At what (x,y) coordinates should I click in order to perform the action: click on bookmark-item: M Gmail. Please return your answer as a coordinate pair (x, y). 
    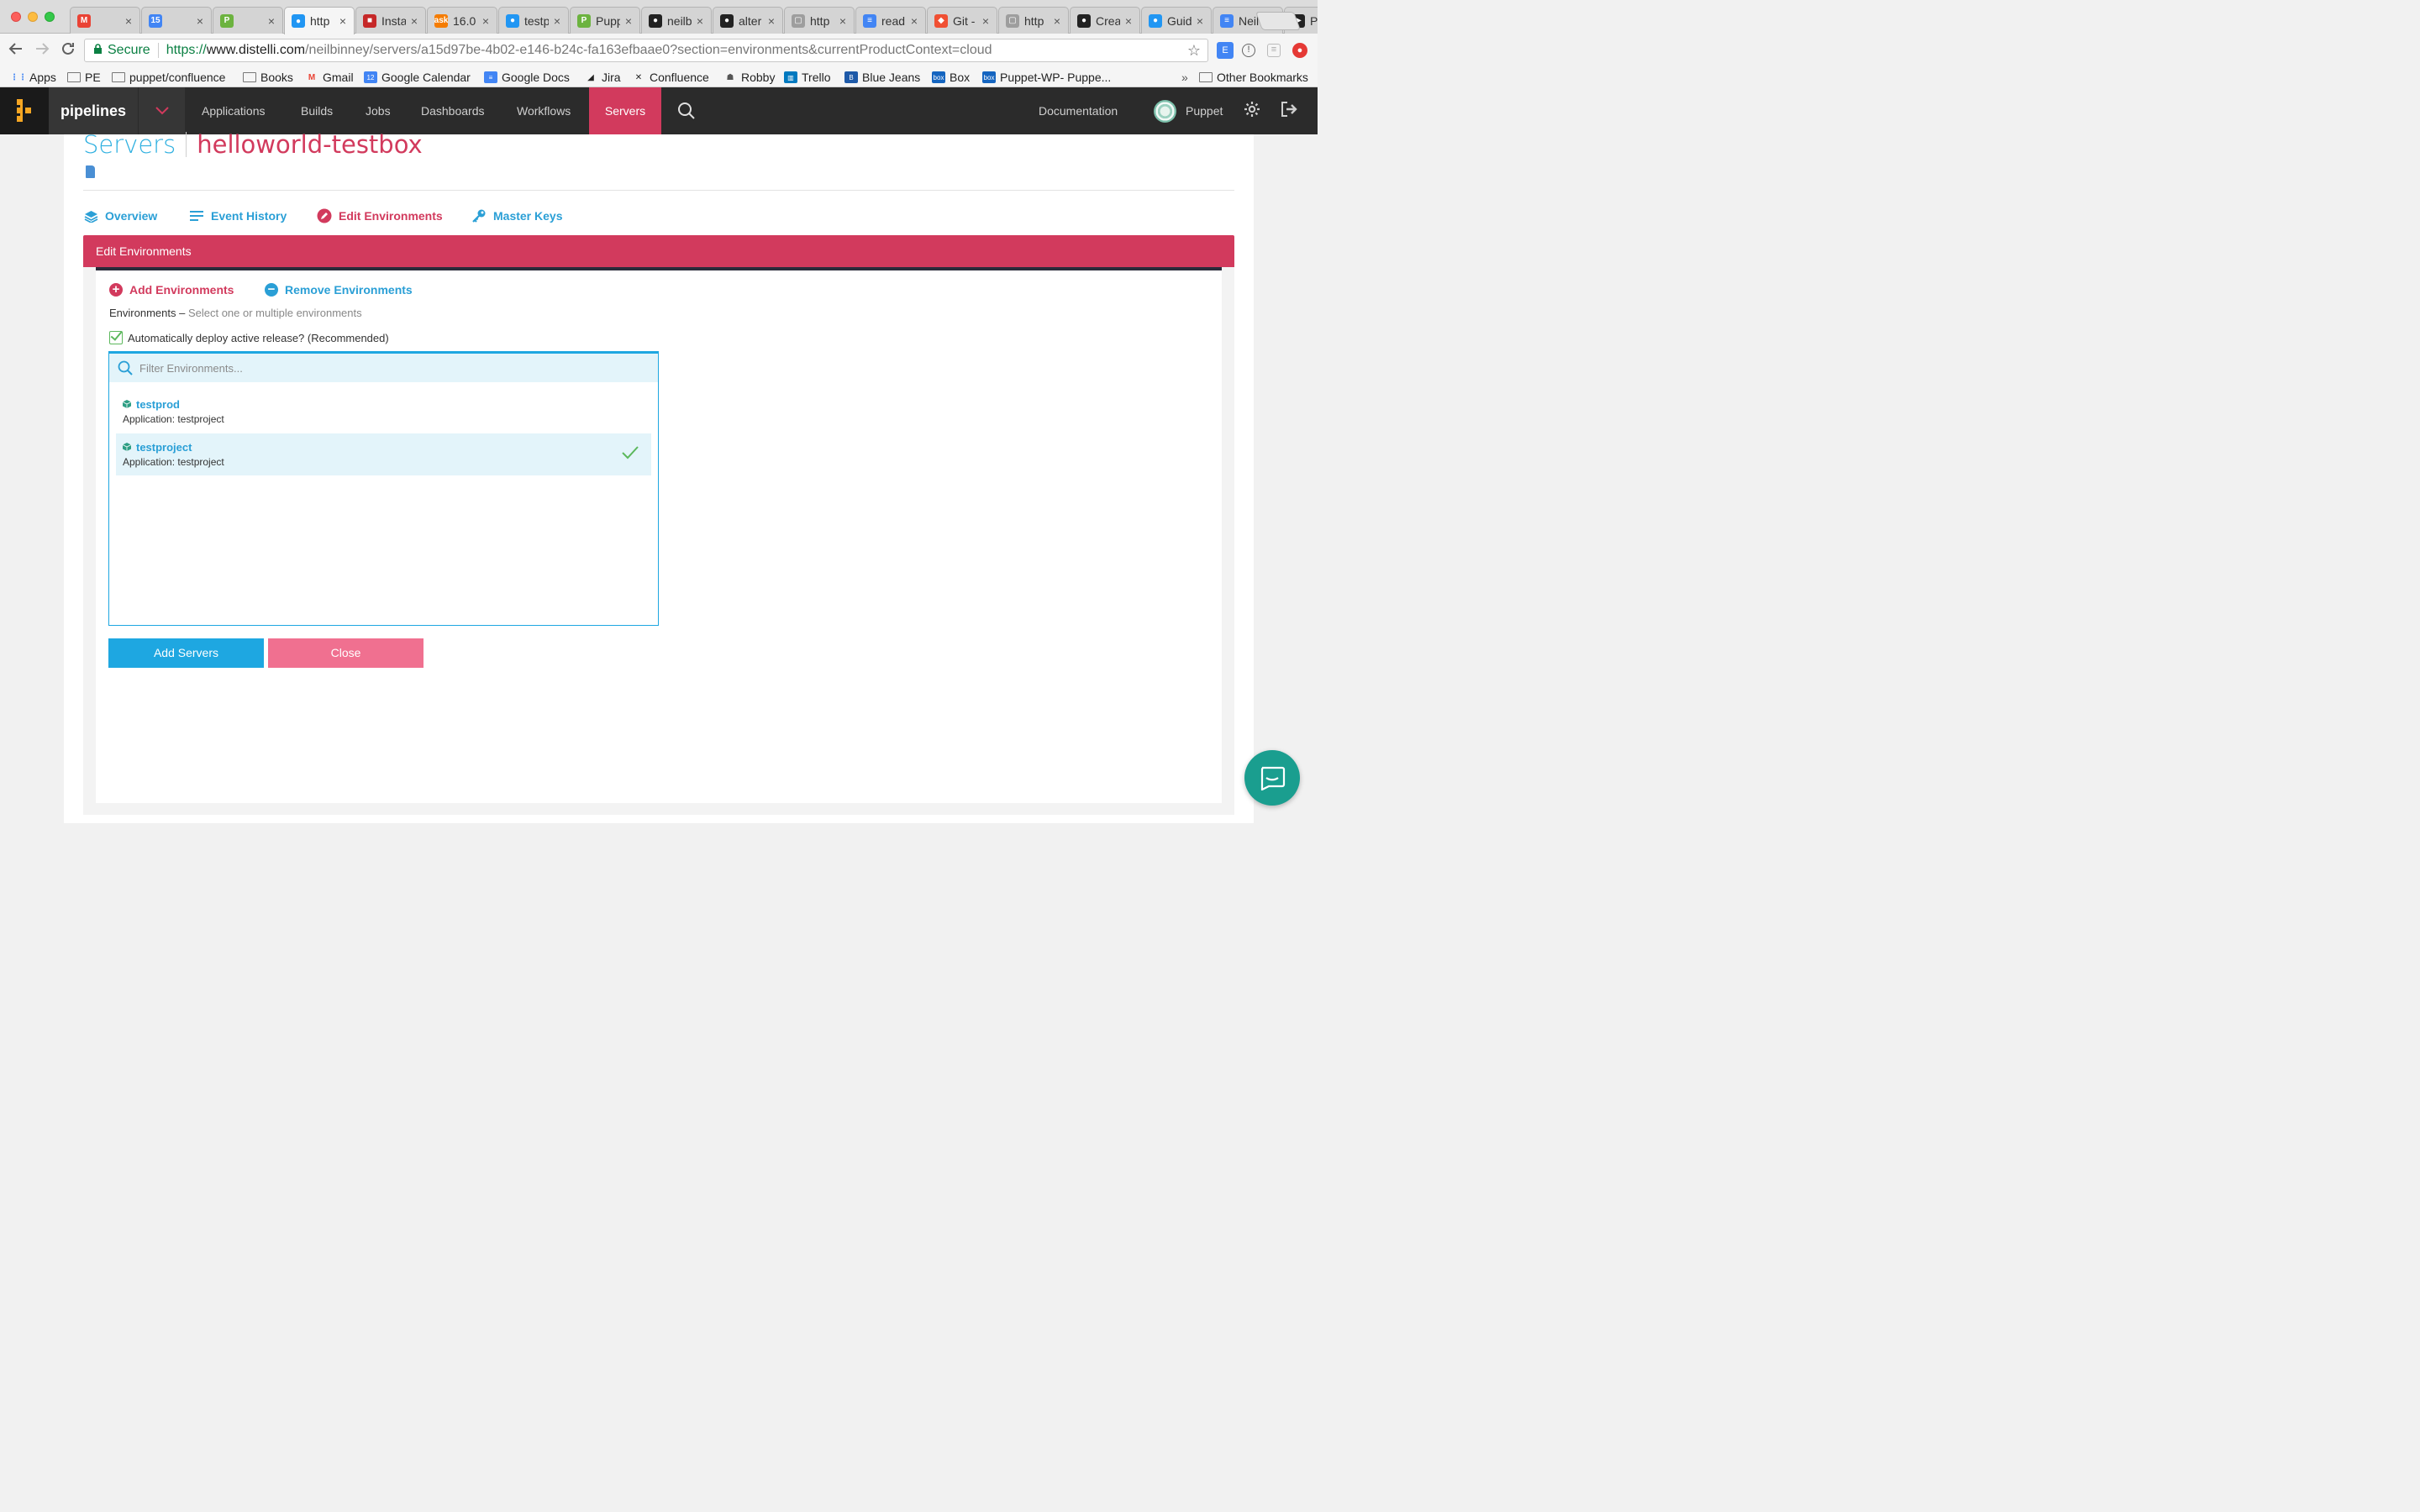
    Looking at the image, I should click on (329, 77).